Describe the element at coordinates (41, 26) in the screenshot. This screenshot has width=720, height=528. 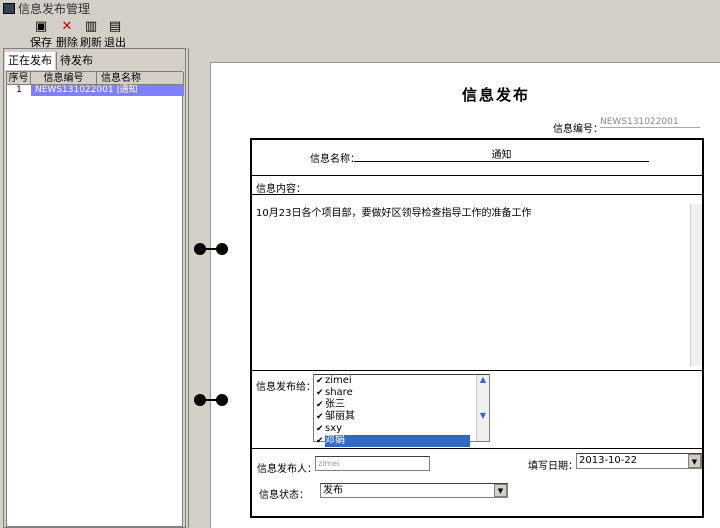
I see `save-icon: ▣` at that location.